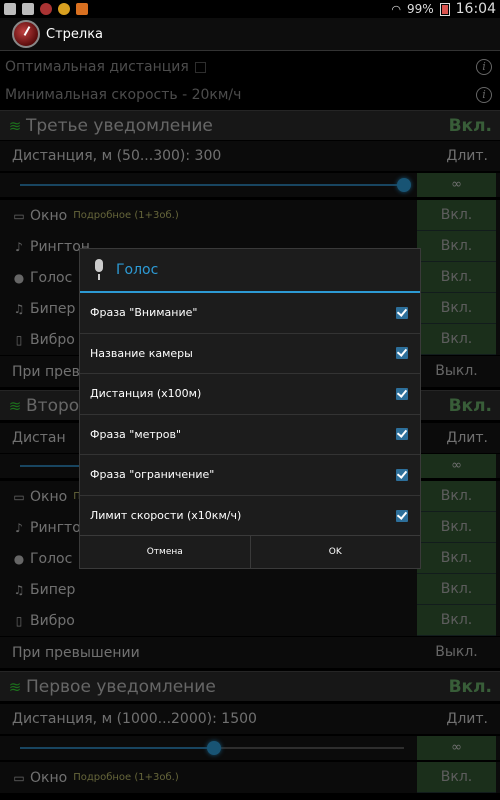 The height and width of the screenshot is (800, 500). I want to click on option-label: Дистанция (х100м), so click(146, 394).